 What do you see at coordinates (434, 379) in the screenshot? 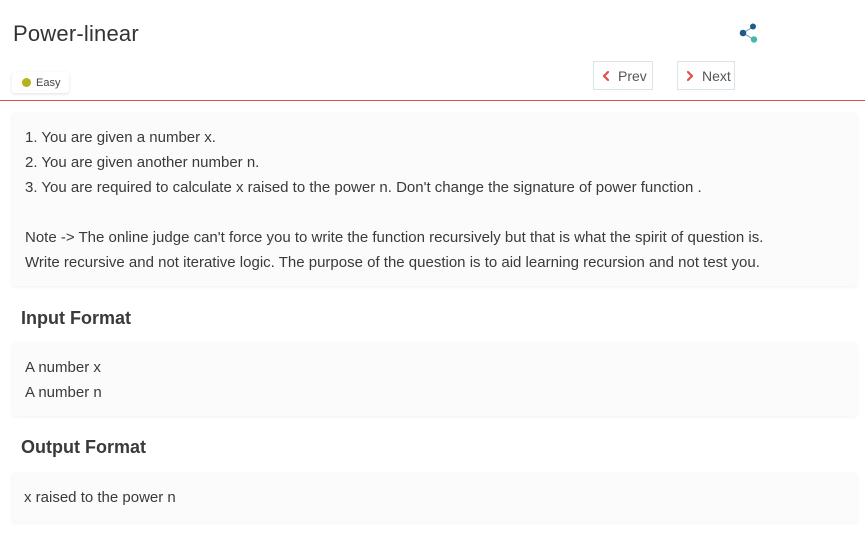
I see `input-format-card: A number x A number n` at bounding box center [434, 379].